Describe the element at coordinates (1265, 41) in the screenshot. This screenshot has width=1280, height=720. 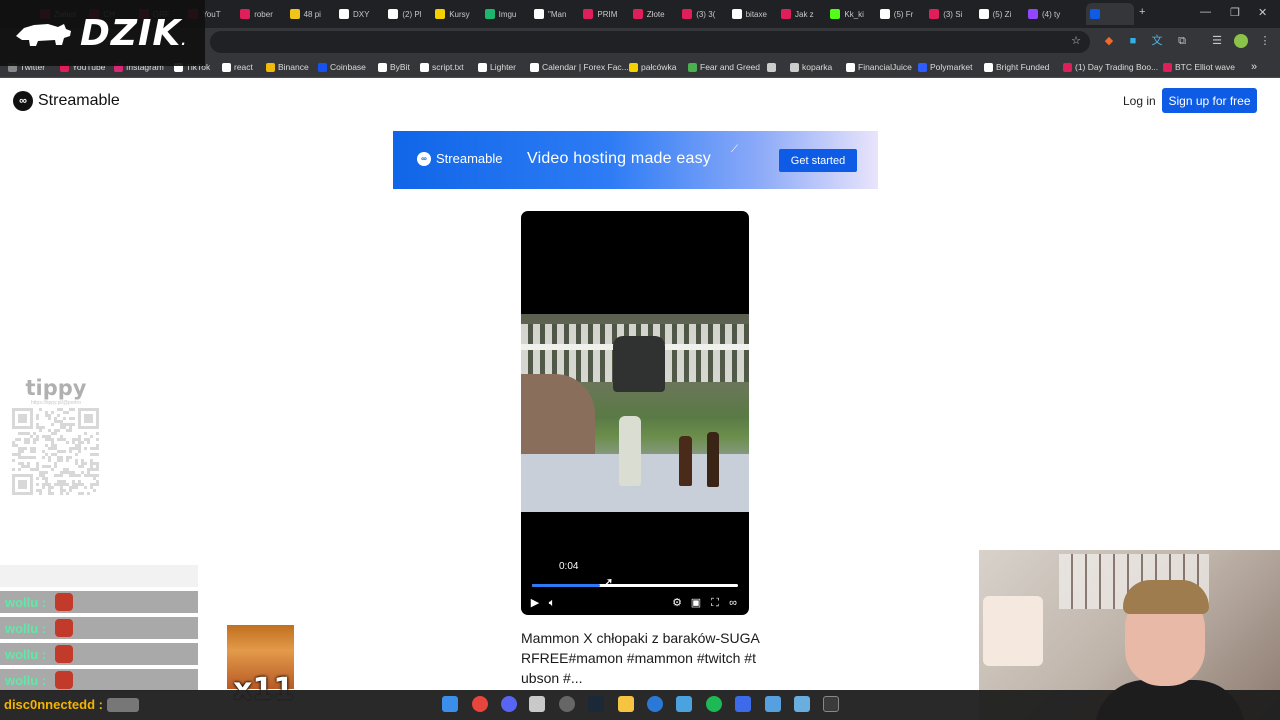
I see `browser-menu-icon: ⋮` at that location.